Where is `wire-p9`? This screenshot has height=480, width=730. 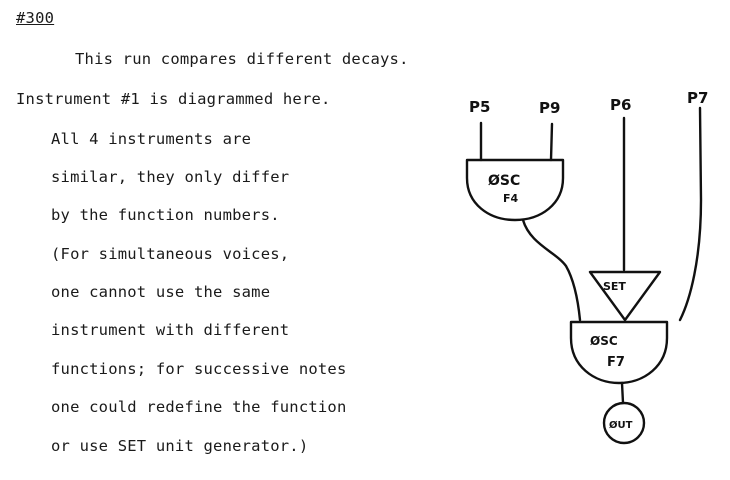 wire-p9 is located at coordinates (551, 142).